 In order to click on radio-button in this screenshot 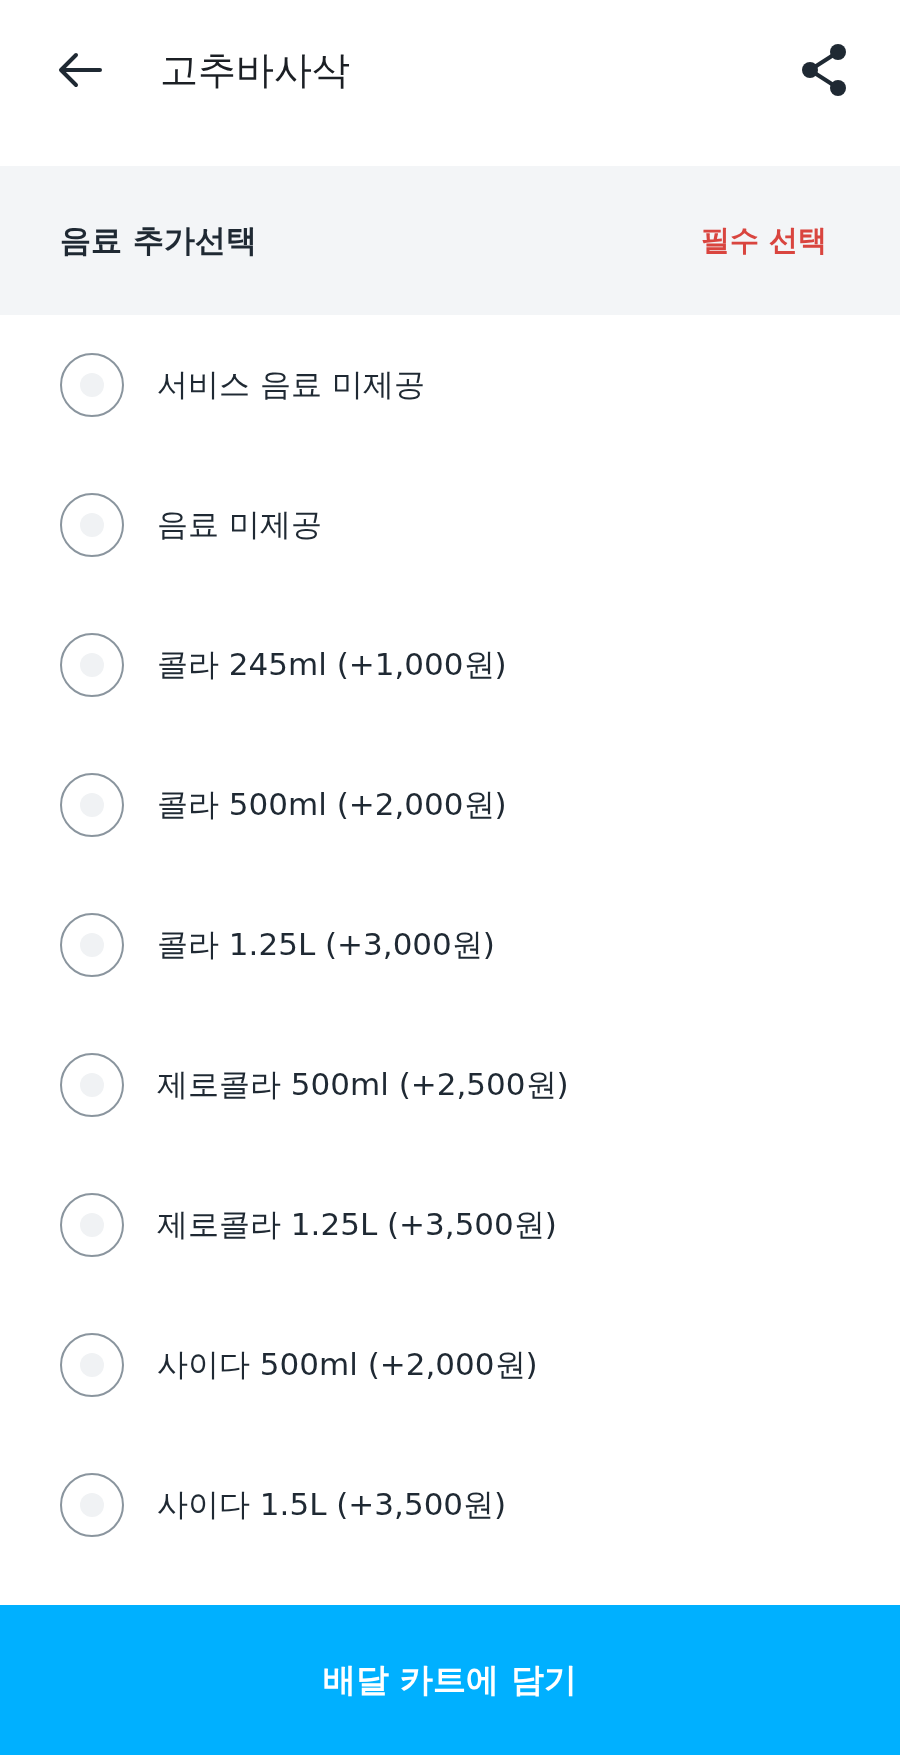, I will do `click(92, 1505)`.